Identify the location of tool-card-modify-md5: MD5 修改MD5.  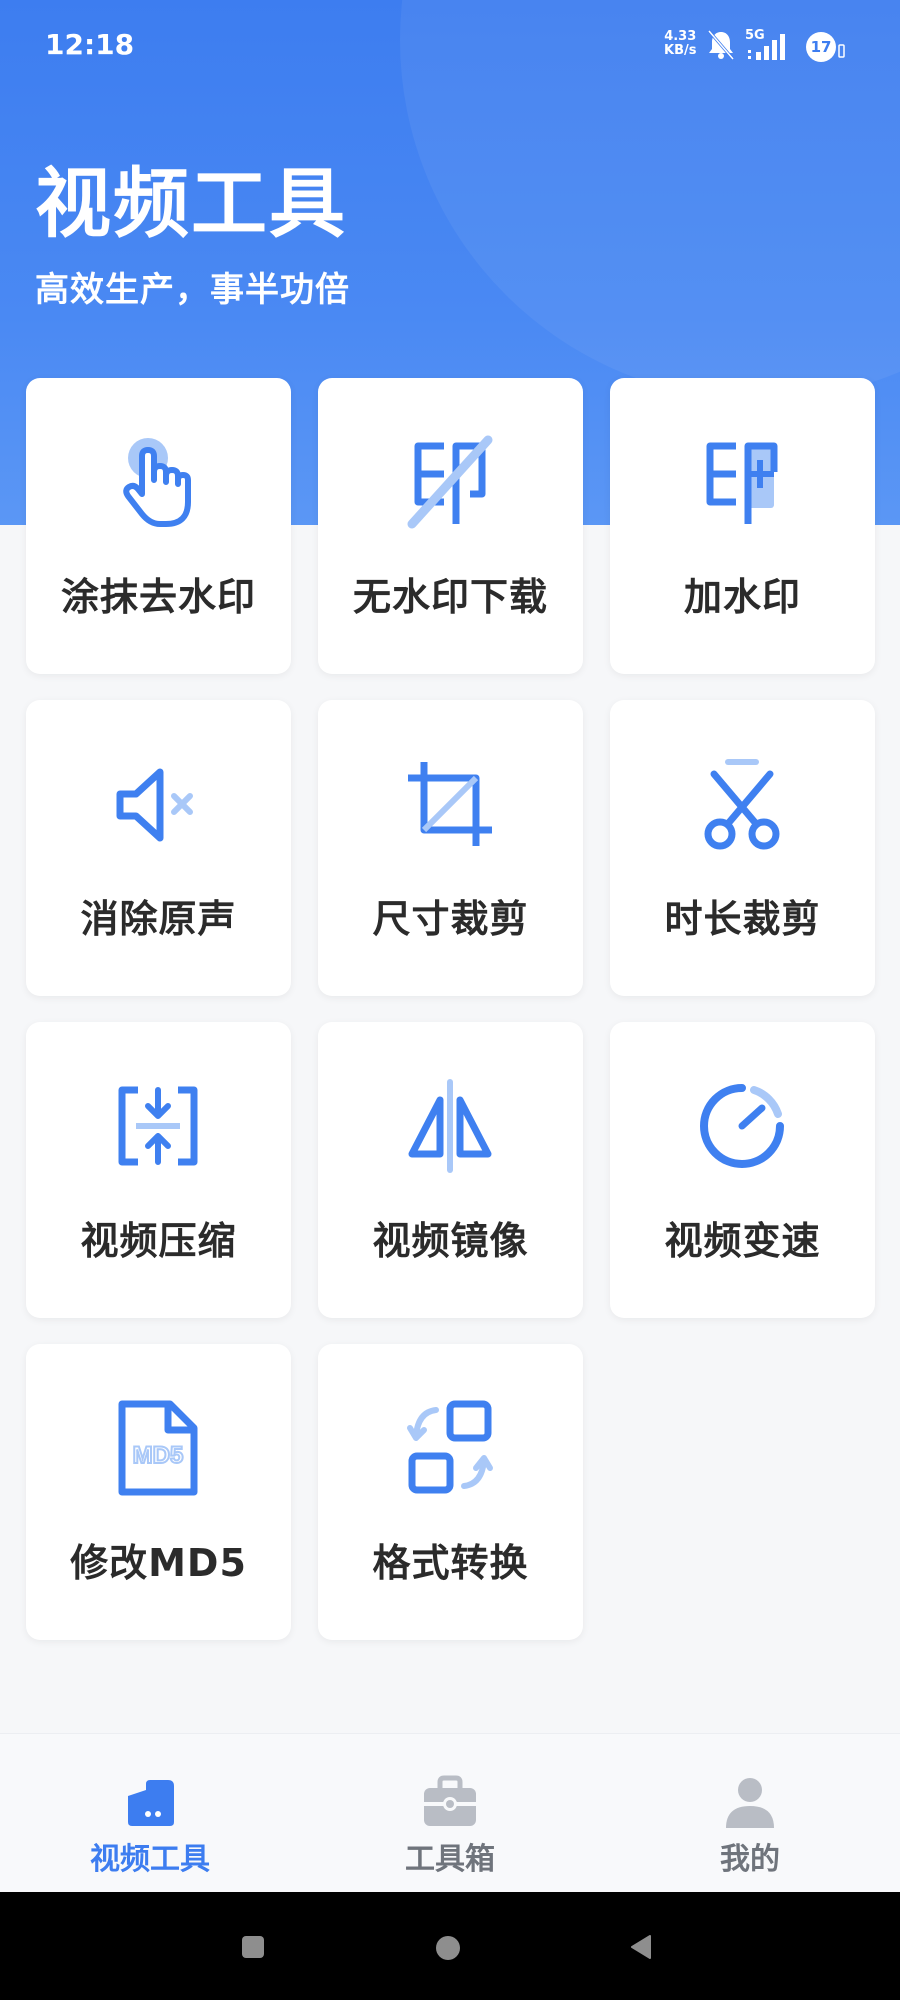
(158, 1492).